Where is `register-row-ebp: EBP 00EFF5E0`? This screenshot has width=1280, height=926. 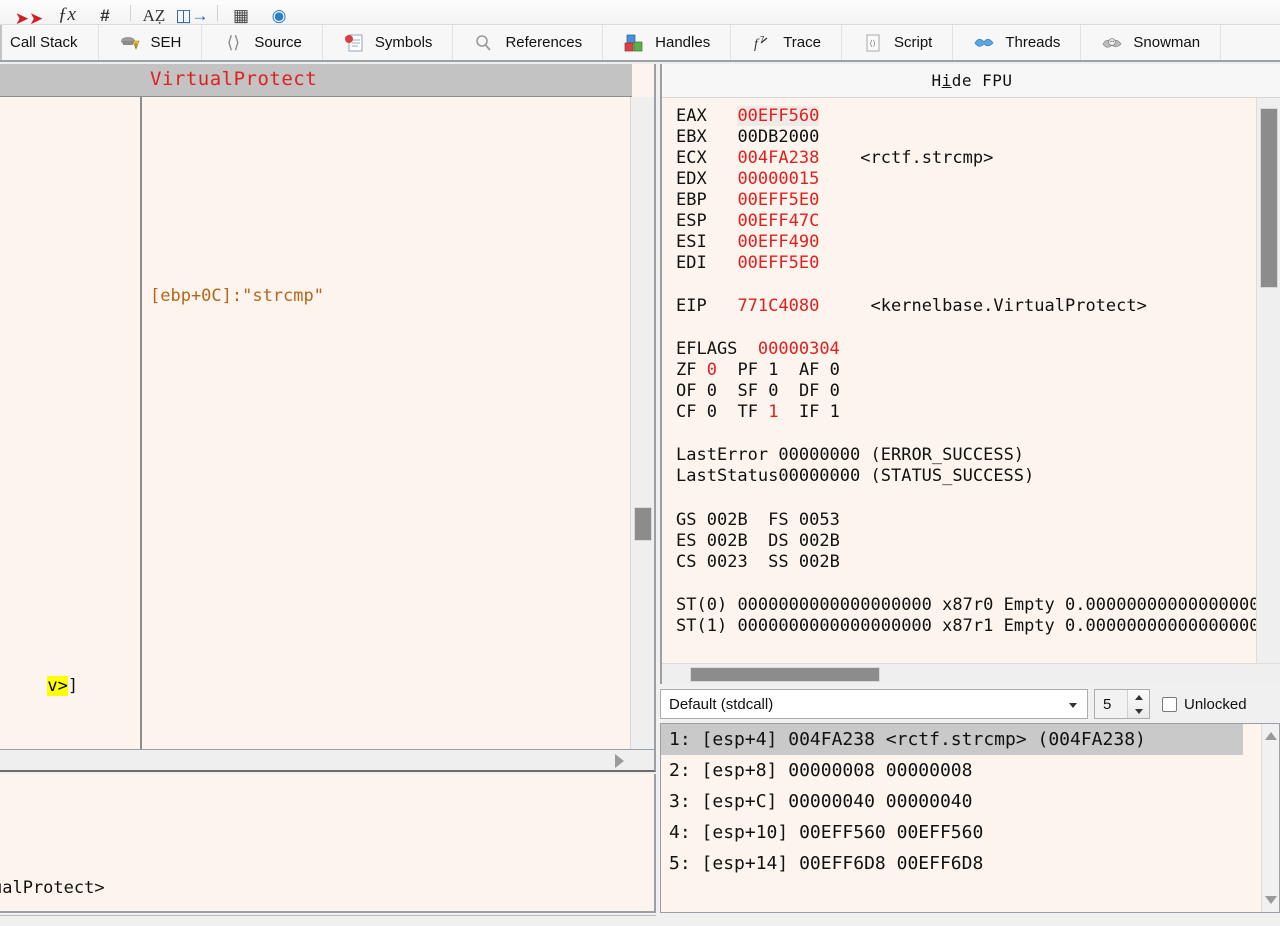
register-row-ebp: EBP 00EFF5E0 is located at coordinates (747, 200).